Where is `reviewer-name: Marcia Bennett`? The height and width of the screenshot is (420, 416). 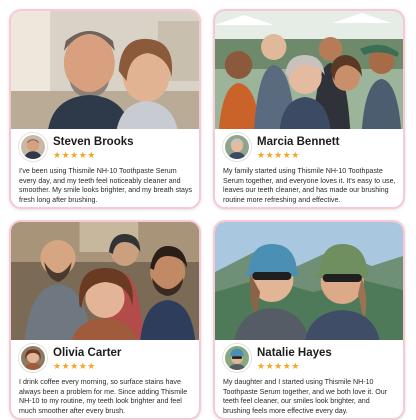 reviewer-name: Marcia Bennett is located at coordinates (298, 142).